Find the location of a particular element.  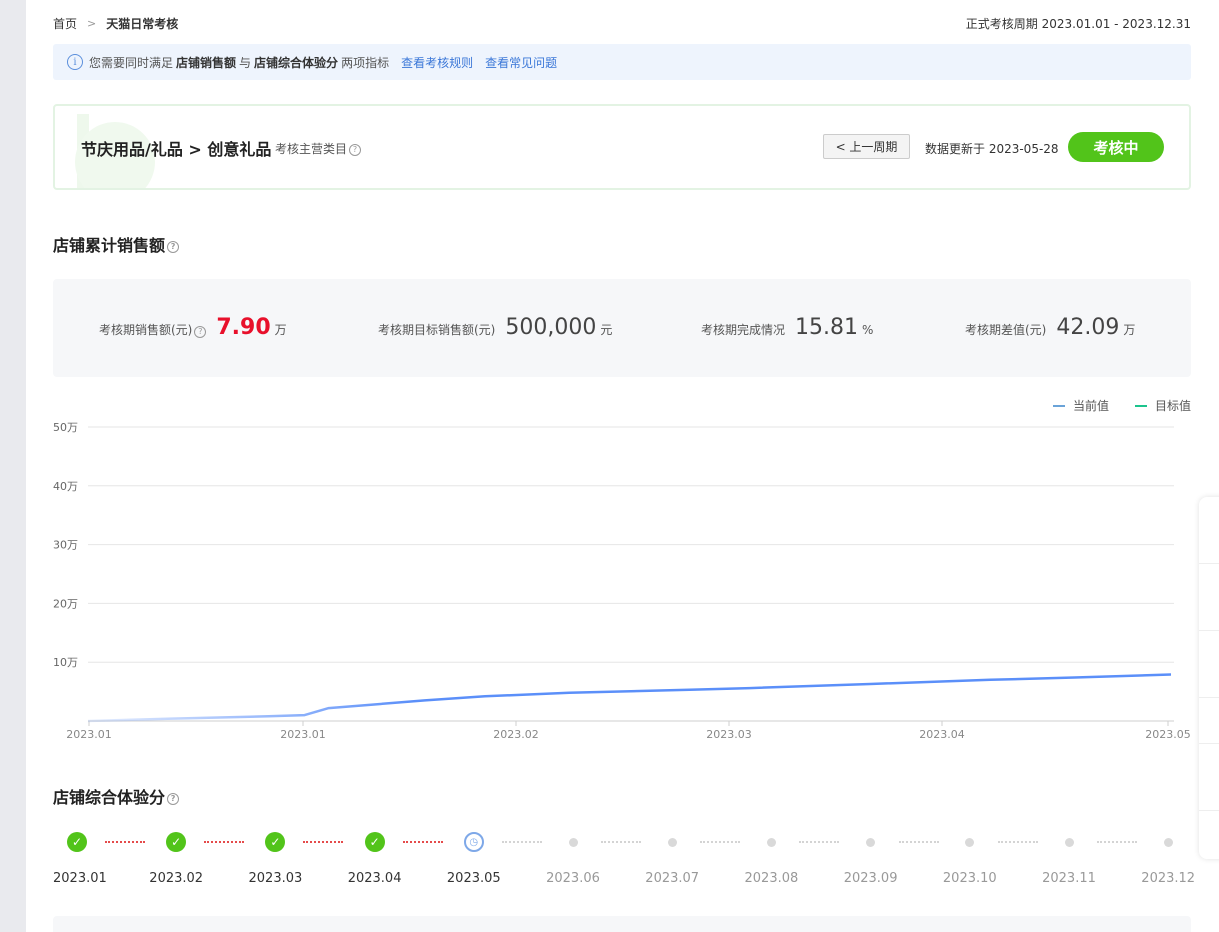

timeline-node-2023.03: ✓ 2023.03 is located at coordinates (275, 859).